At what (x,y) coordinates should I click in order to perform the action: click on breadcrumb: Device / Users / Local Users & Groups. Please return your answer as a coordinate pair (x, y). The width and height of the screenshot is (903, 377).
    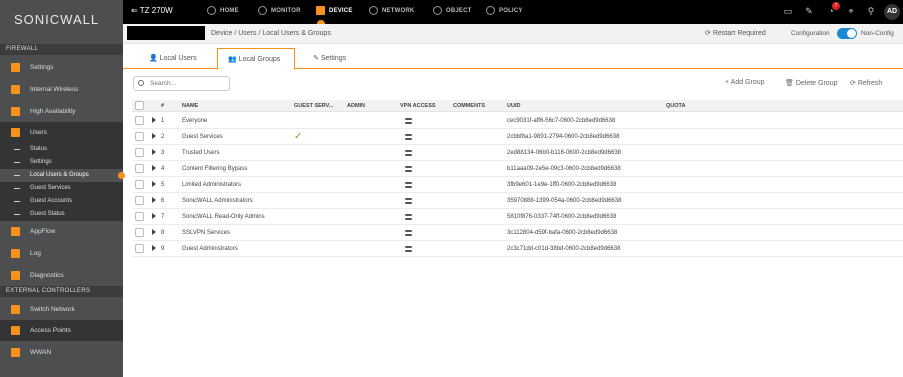
    Looking at the image, I should click on (271, 33).